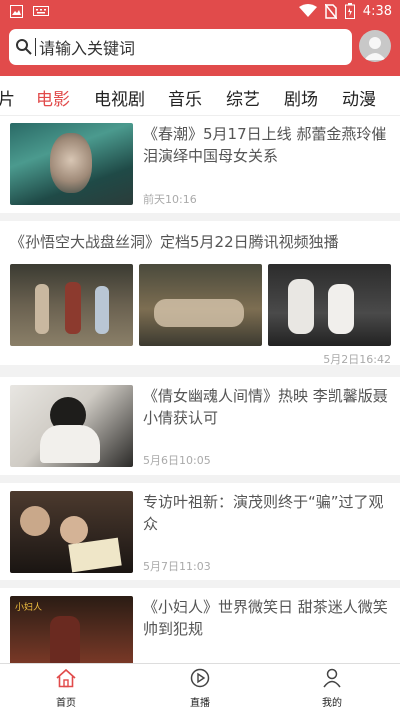  What do you see at coordinates (349, 11) in the screenshot?
I see `battery-icon` at bounding box center [349, 11].